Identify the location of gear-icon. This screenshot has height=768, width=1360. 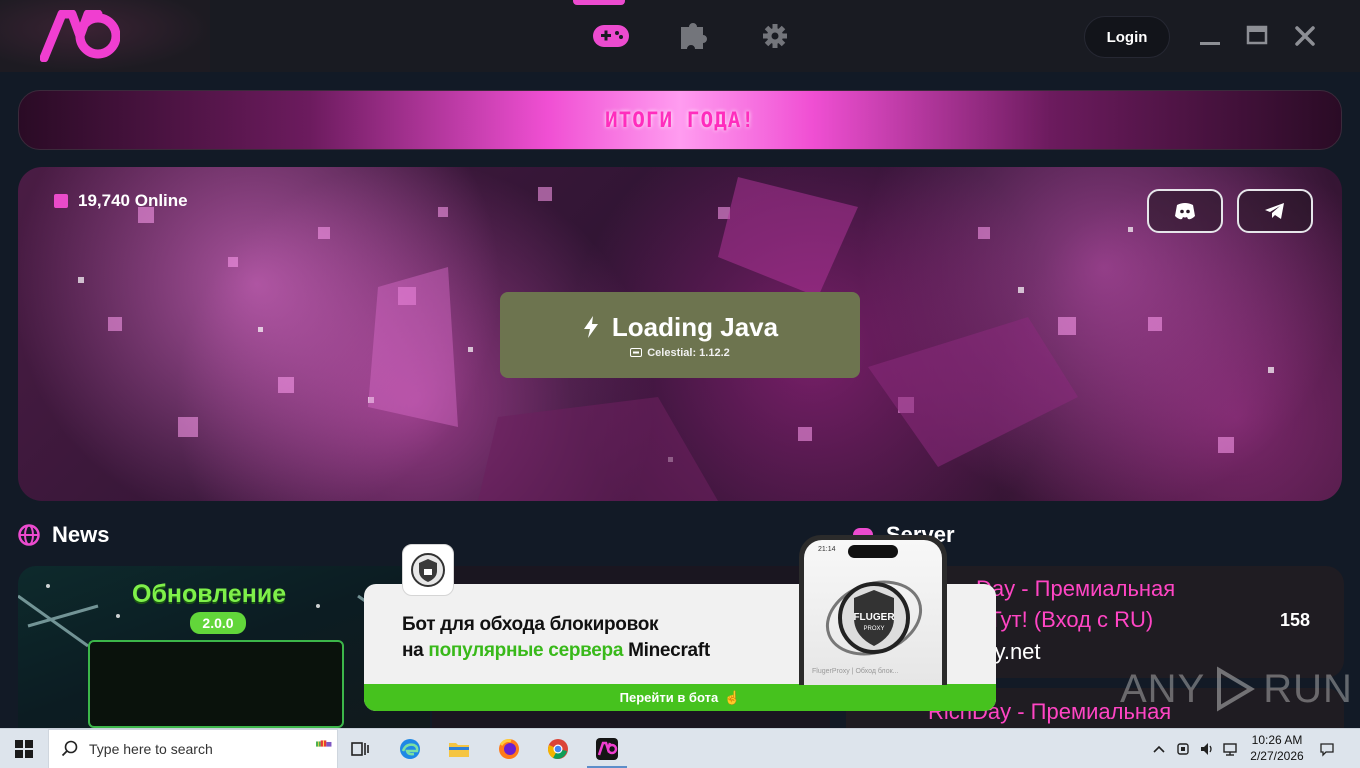
(775, 36).